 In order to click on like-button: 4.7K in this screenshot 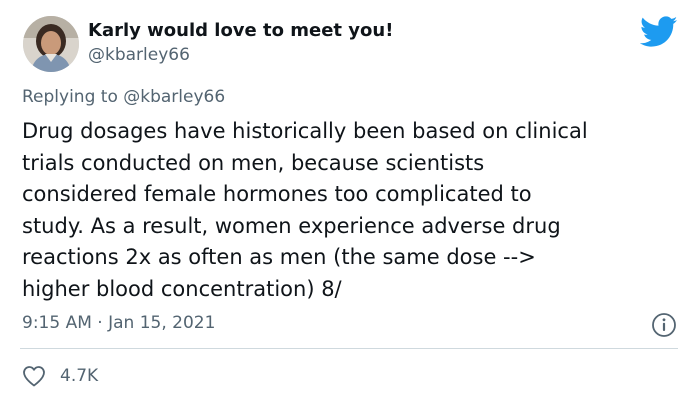, I will do `click(60, 376)`.